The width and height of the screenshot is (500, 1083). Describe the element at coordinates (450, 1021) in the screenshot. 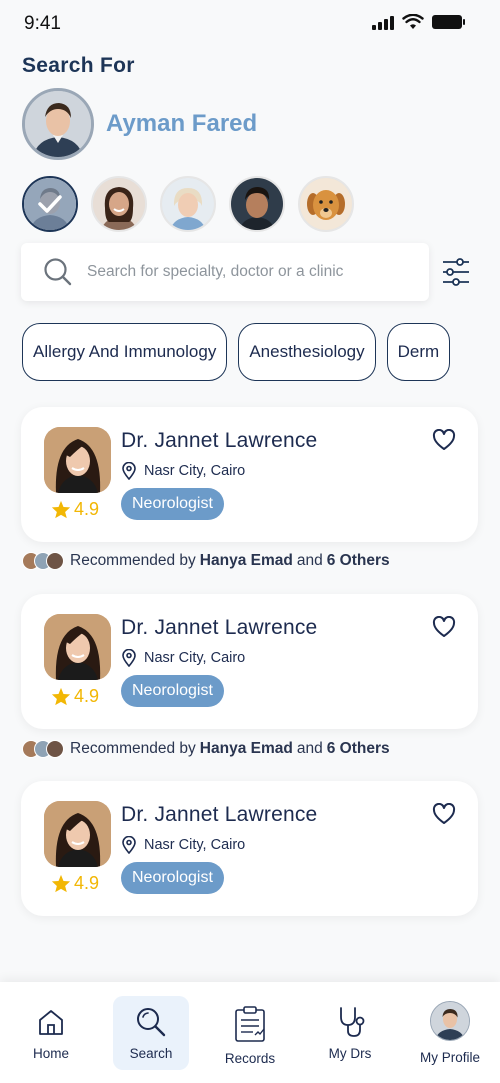

I see `avatar` at that location.